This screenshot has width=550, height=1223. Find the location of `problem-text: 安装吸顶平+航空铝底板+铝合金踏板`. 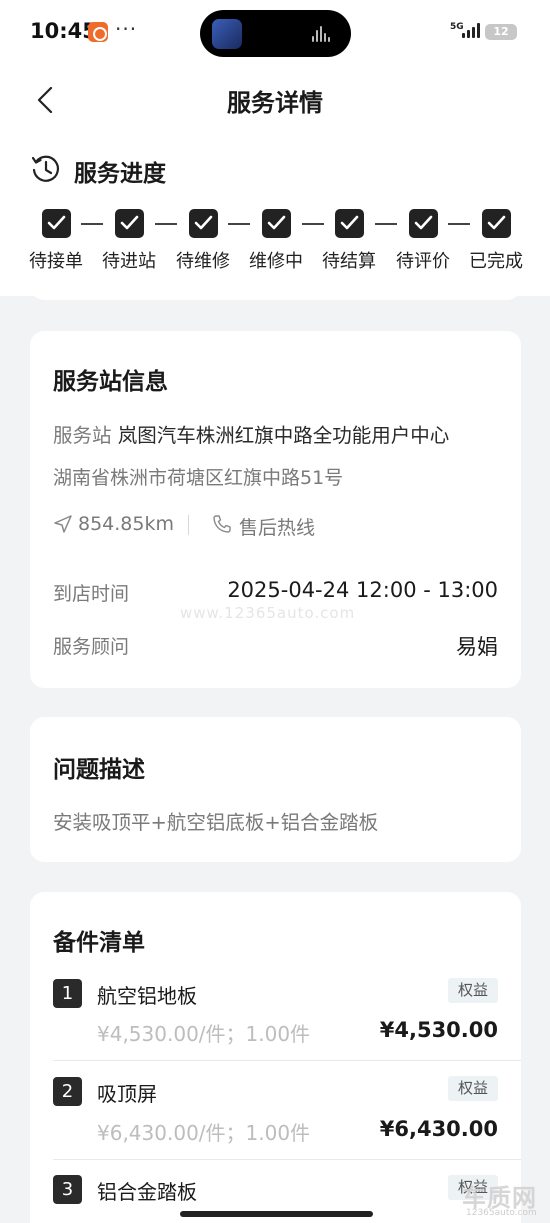

problem-text: 安装吸顶平+航空铝底板+铝合金踏板 is located at coordinates (216, 822).